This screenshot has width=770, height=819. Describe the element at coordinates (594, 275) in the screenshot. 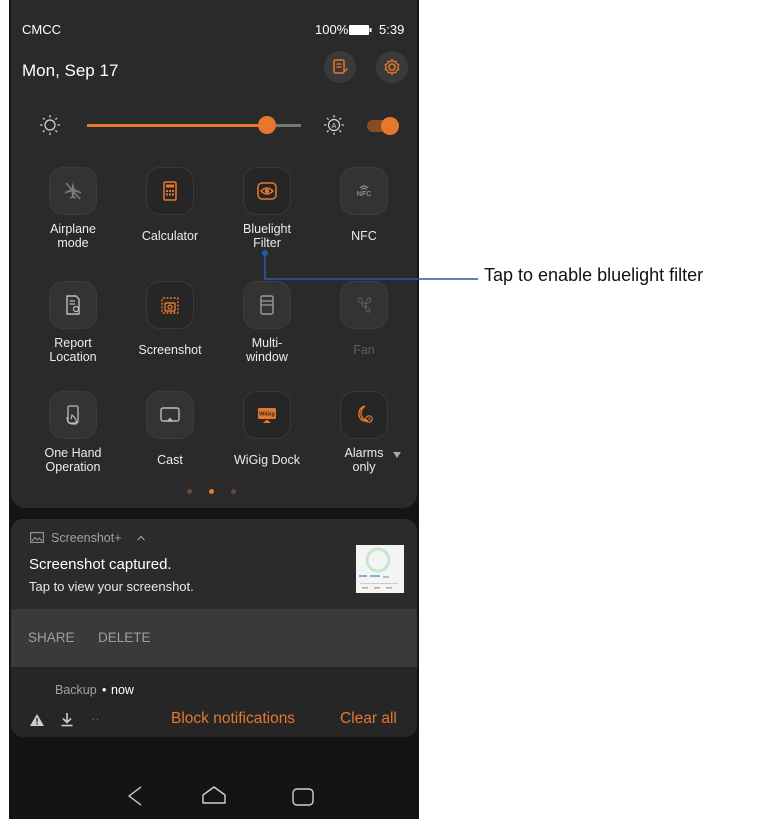

I see `callout-label: Tap to enable bluelight filter` at that location.